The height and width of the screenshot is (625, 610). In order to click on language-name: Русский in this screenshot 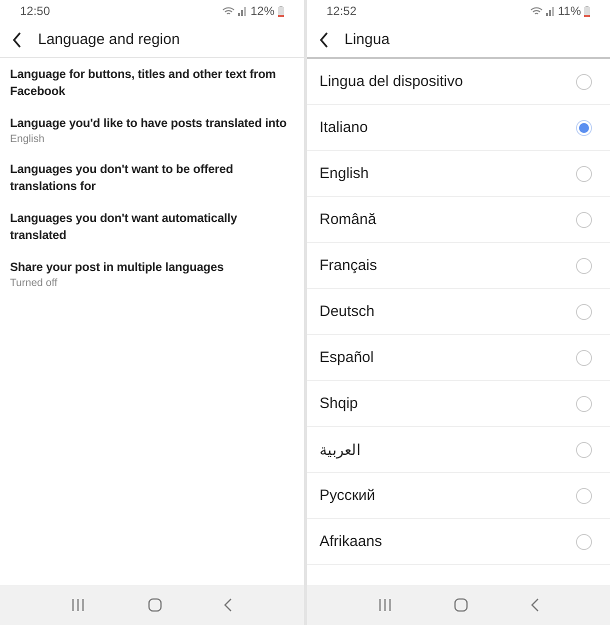, I will do `click(348, 495)`.